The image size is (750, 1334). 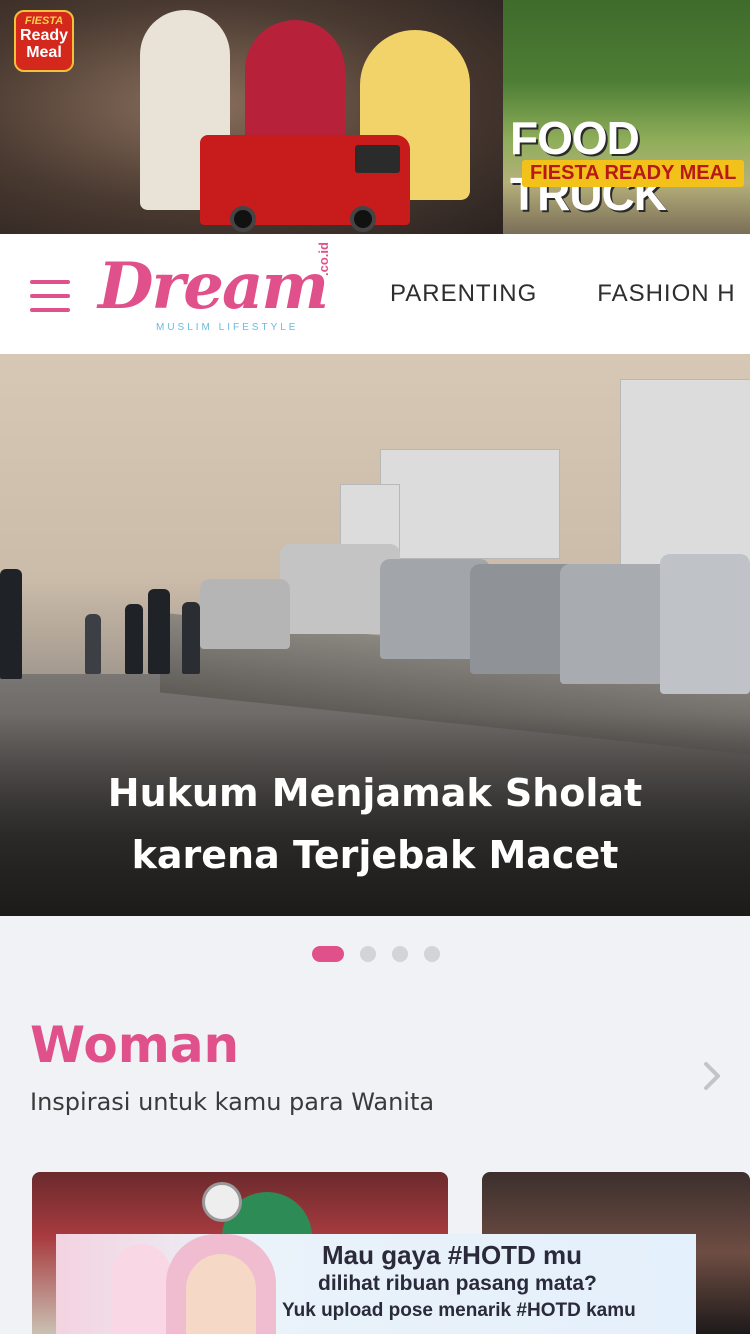 I want to click on category-nav: PARENTING FASHION H, so click(x=570, y=294).